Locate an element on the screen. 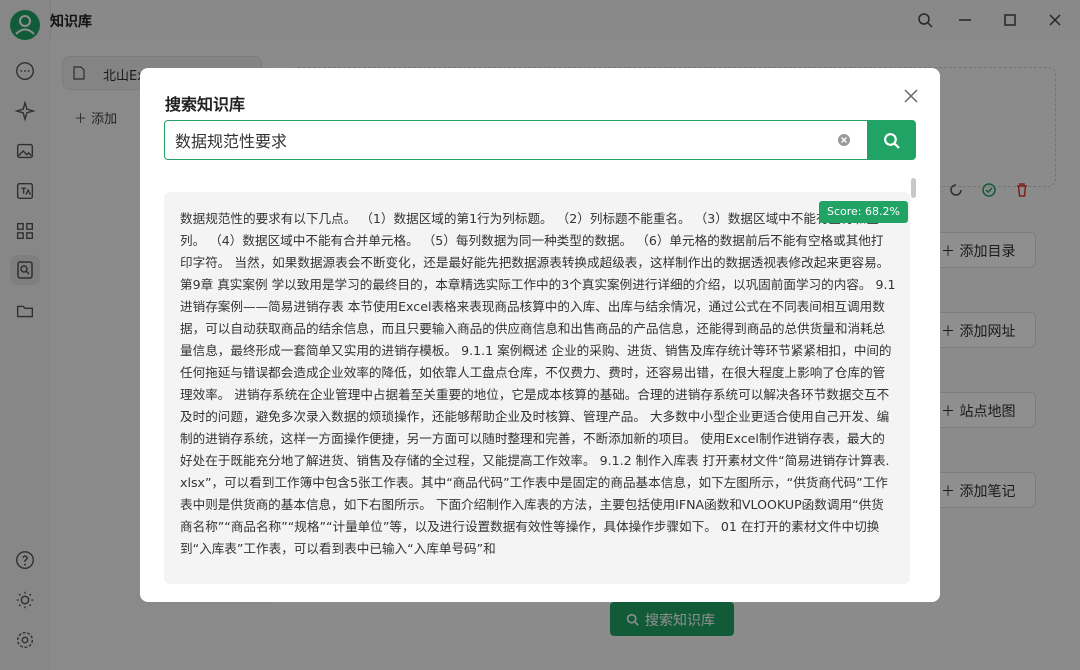 The height and width of the screenshot is (670, 1080). dialog-title: 搜索知识库 is located at coordinates (205, 104).